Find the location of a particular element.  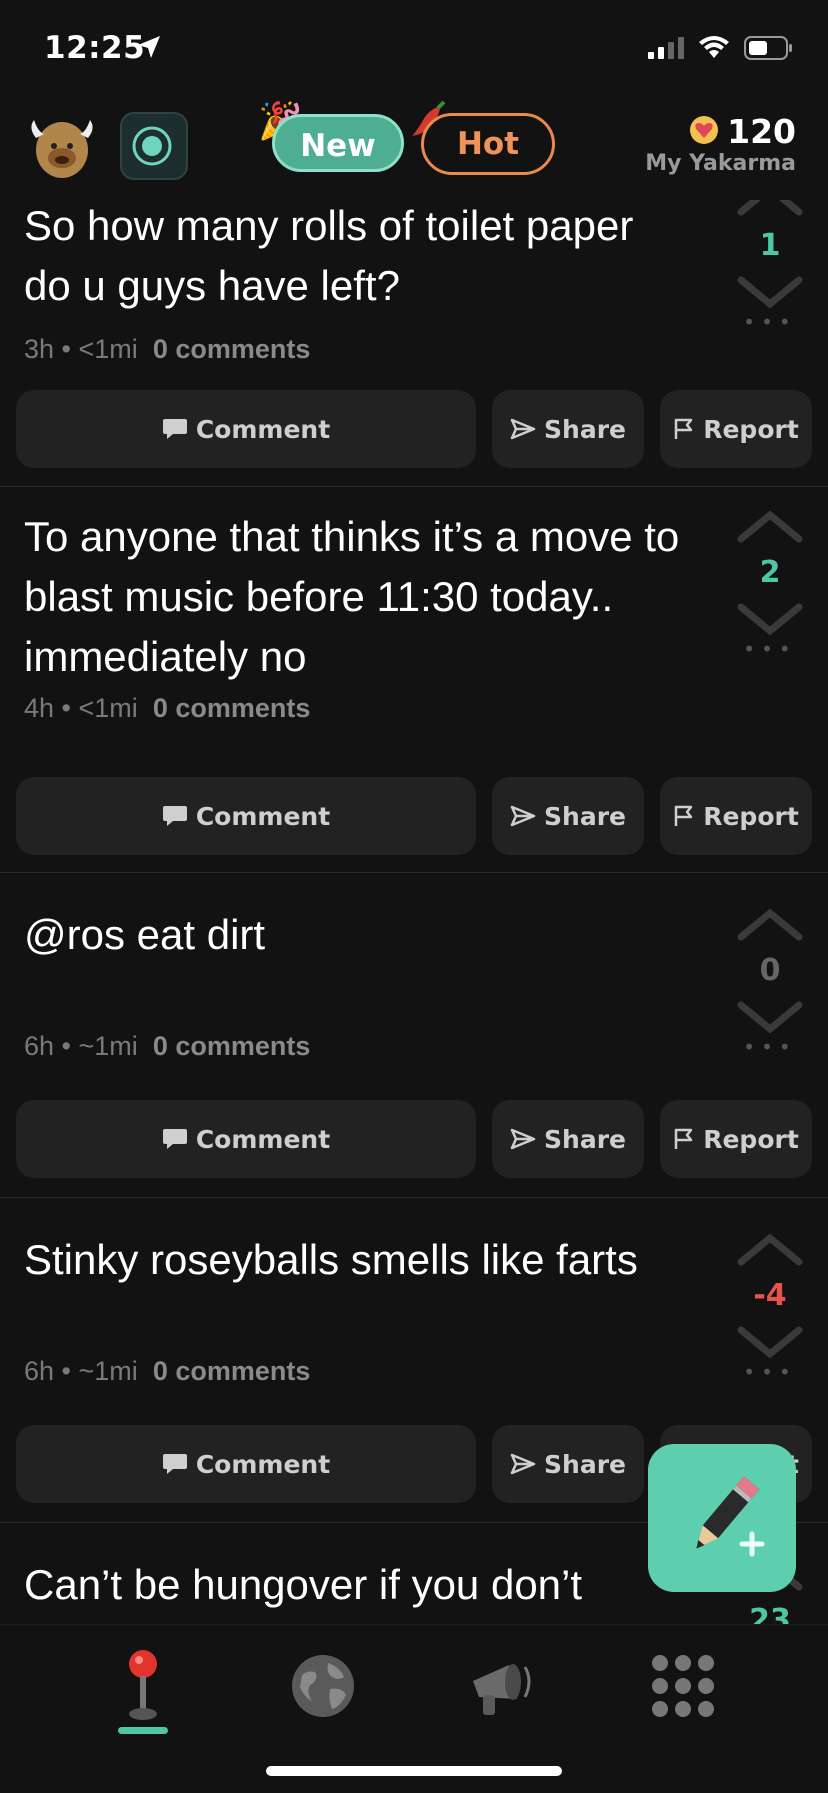

active-tab-indicator is located at coordinates (143, 1730).